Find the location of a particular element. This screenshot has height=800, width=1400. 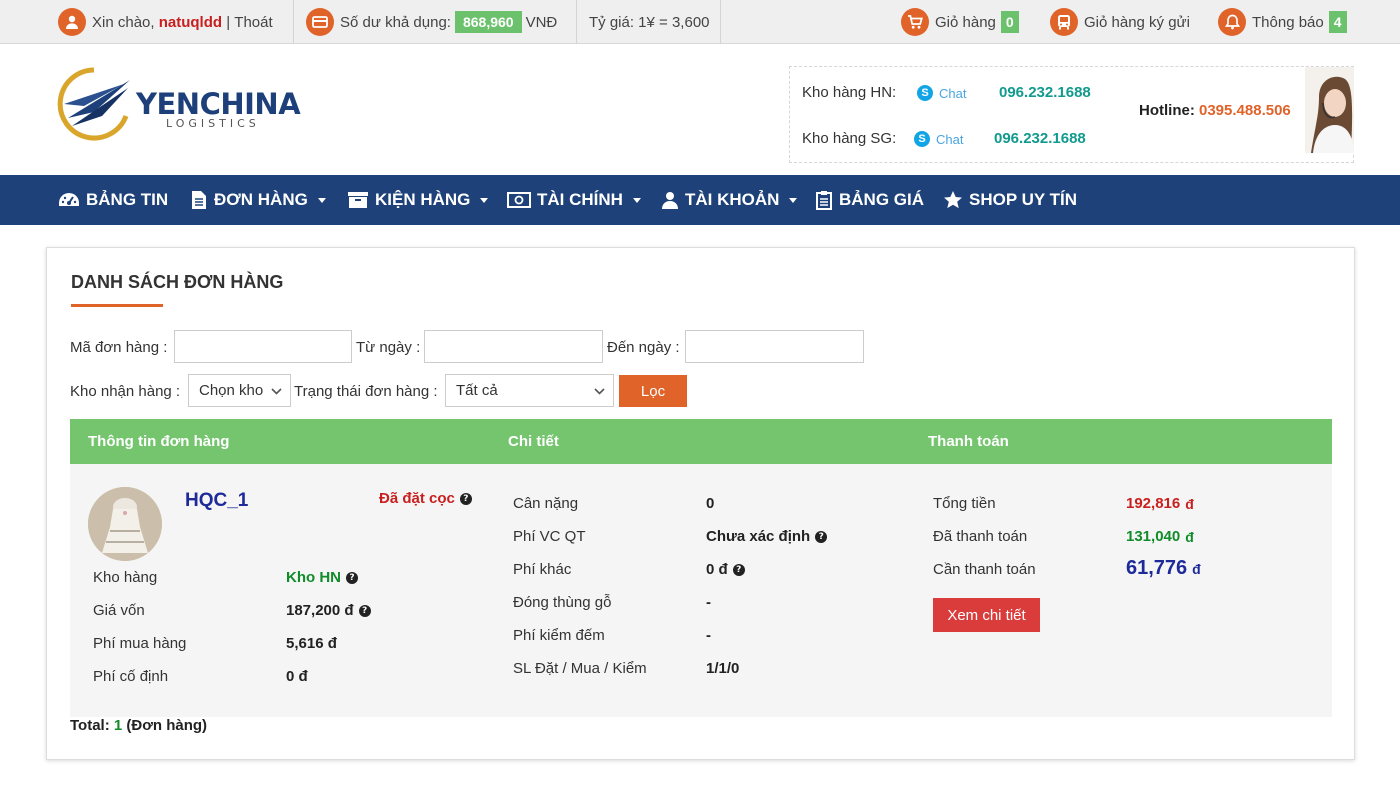

nav-orders: ĐƠN HÀNG is located at coordinates (258, 200).